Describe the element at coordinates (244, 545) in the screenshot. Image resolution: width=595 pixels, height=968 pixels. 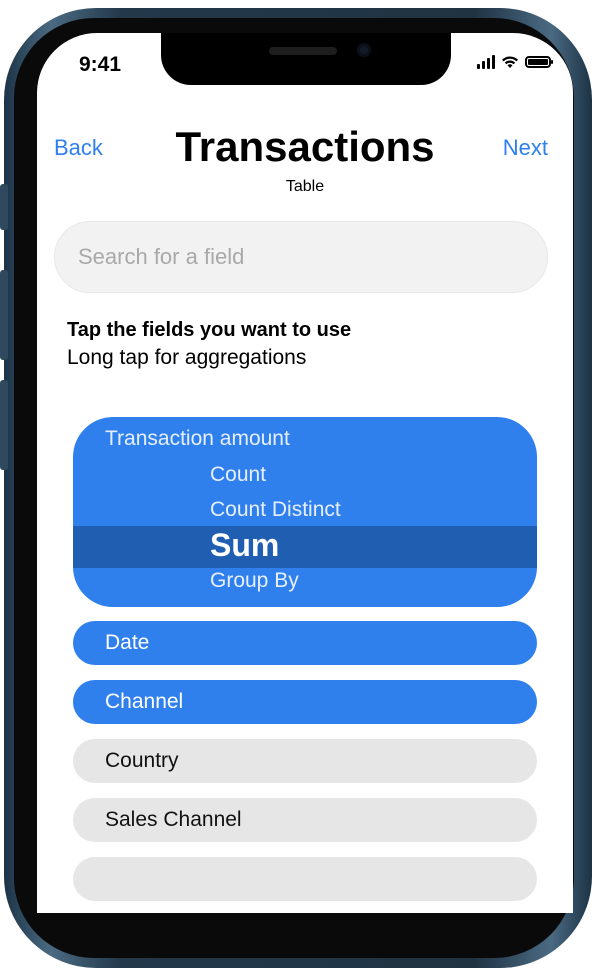
I see `aggregation-option-sum: Sum` at that location.